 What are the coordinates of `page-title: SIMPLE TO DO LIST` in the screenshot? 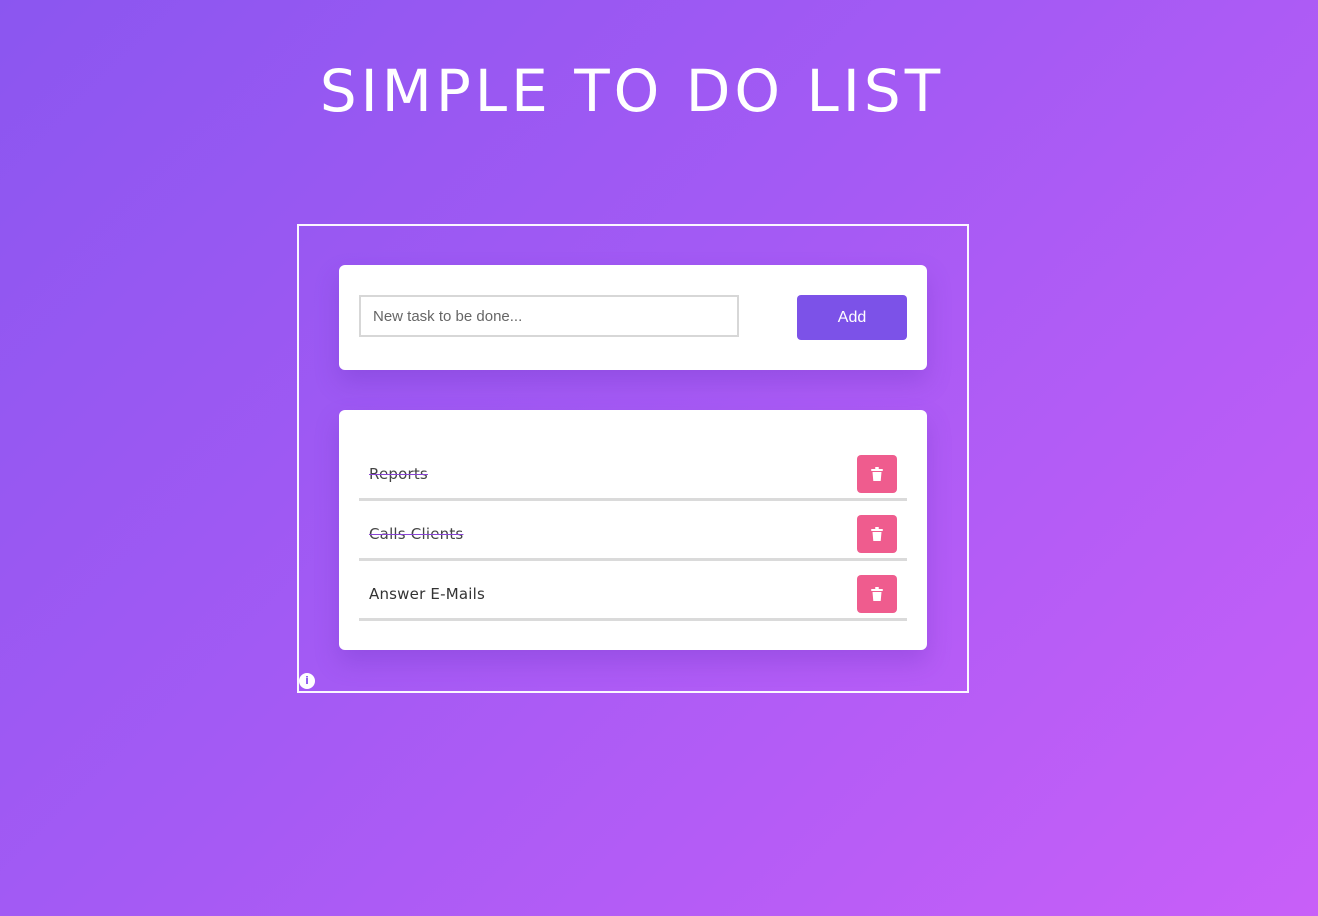 It's located at (632, 91).